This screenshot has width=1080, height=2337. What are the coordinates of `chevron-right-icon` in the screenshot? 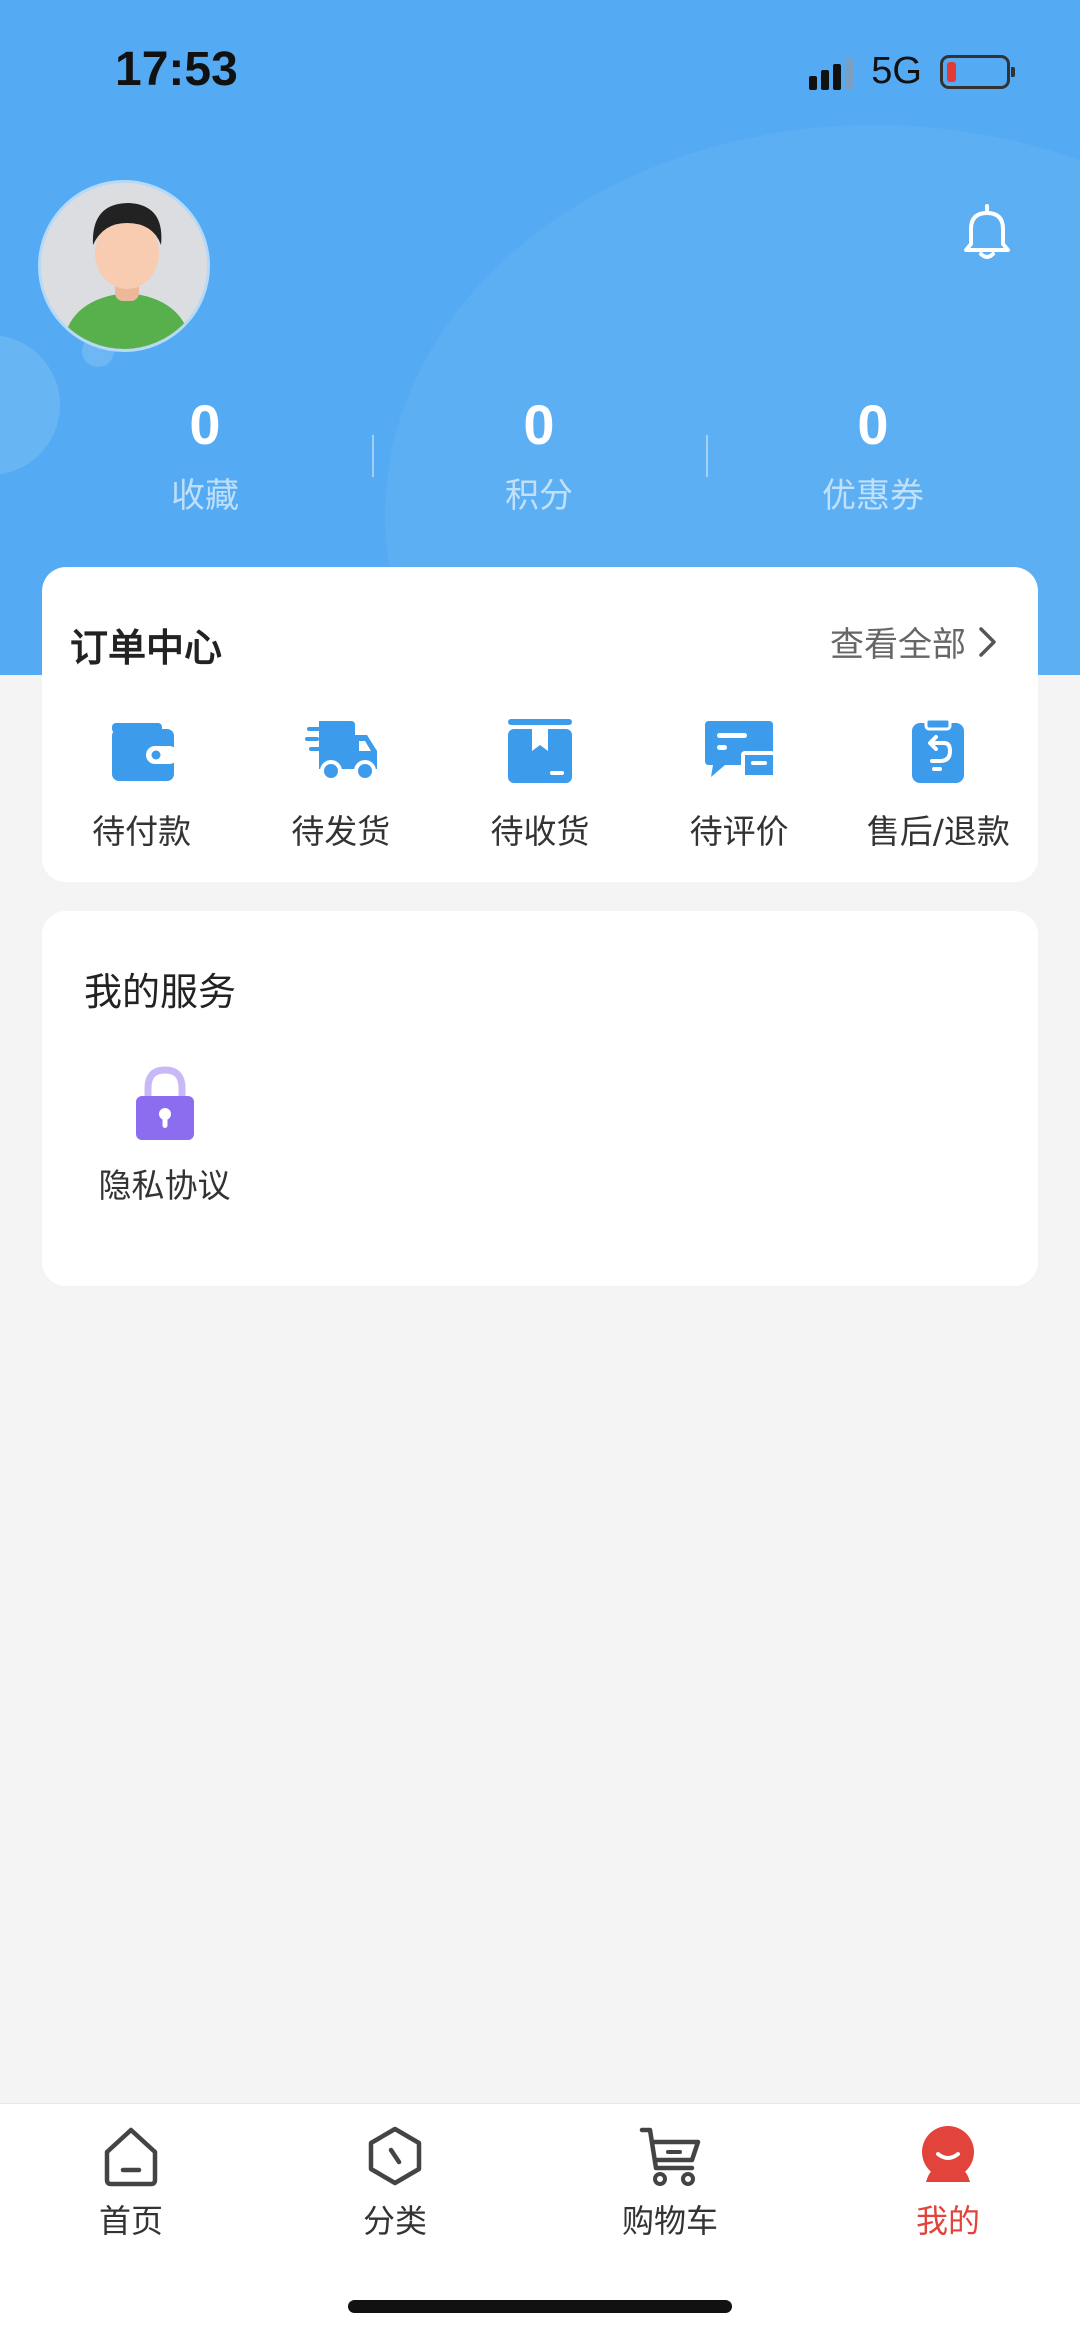 It's located at (987, 641).